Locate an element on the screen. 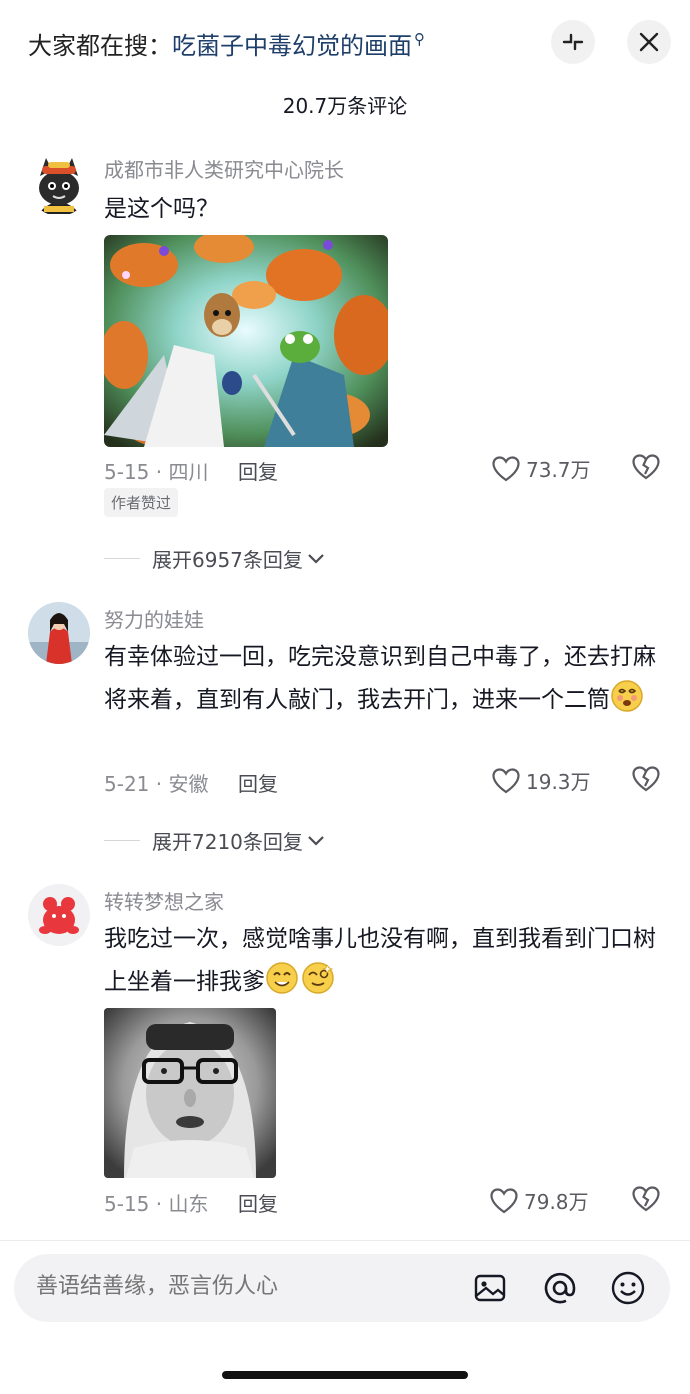  comment-username: 转转梦想之家 is located at coordinates (164, 900).